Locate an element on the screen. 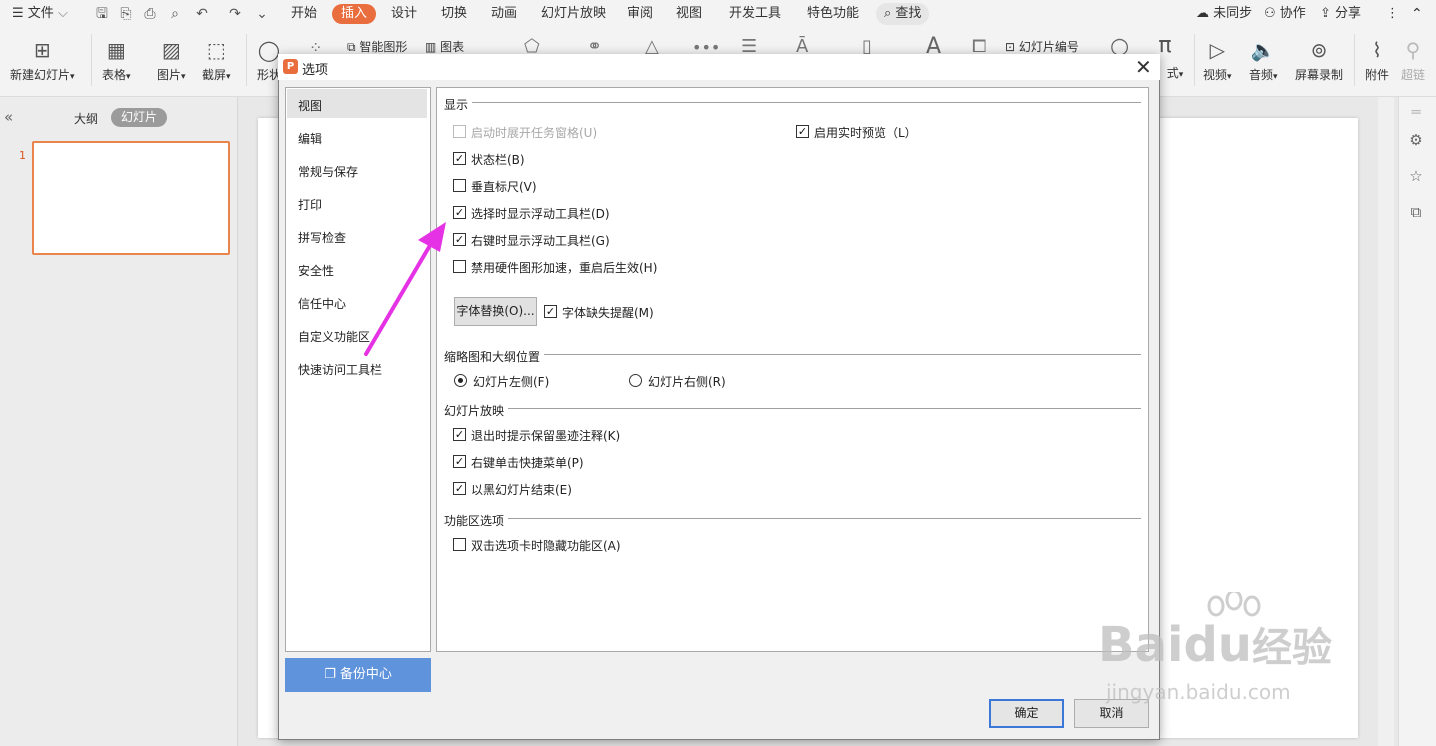 Image resolution: width=1436 pixels, height=746 pixels. screenshot-button: ⬚ 截屏▾ is located at coordinates (216, 60).